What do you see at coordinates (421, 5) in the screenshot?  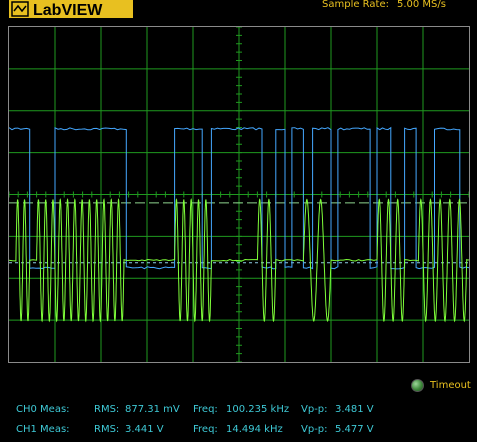 I see `sample-rate-value: 5.00 MS/s` at bounding box center [421, 5].